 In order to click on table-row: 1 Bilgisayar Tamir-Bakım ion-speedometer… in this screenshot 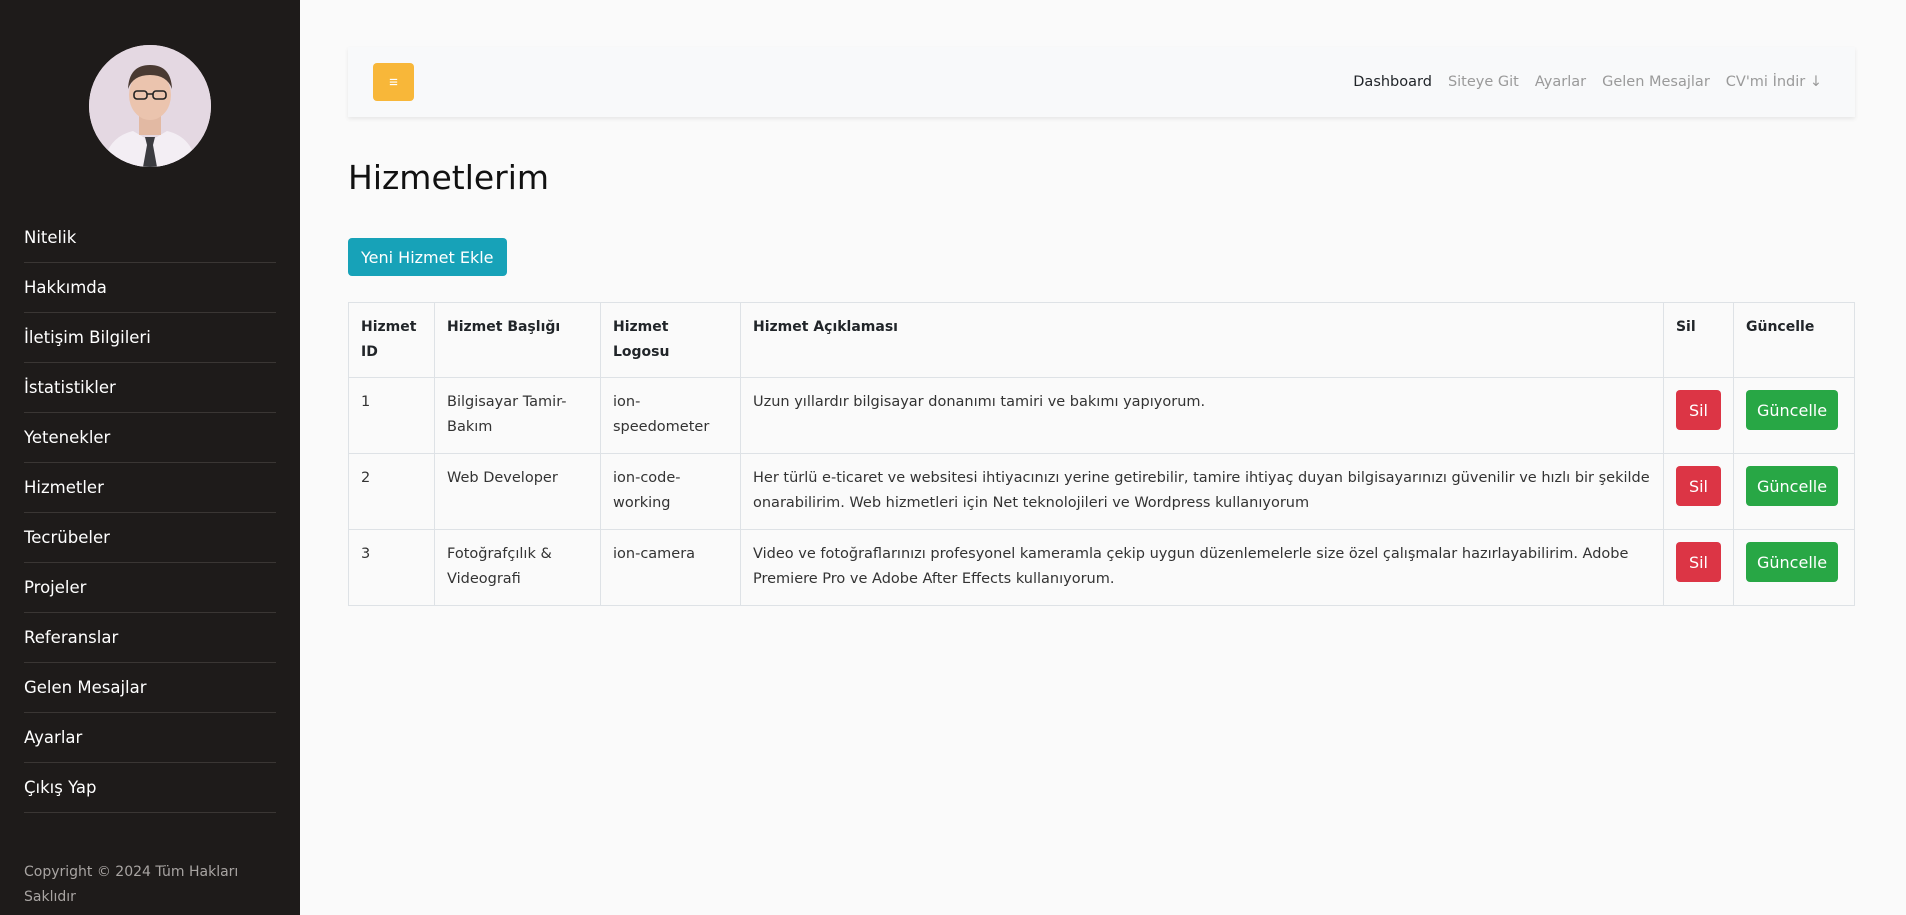, I will do `click(1101, 415)`.